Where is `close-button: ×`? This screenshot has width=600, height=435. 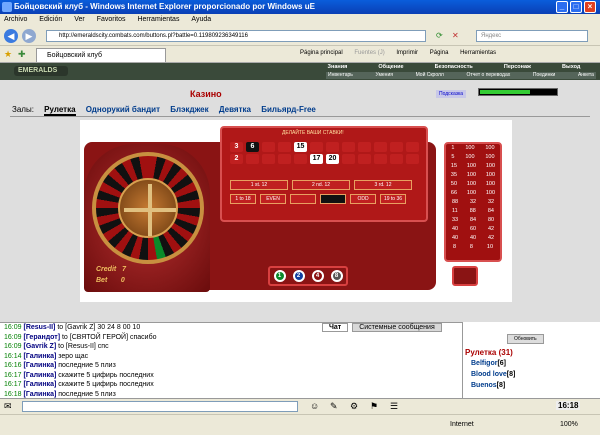 close-button: × is located at coordinates (590, 7).